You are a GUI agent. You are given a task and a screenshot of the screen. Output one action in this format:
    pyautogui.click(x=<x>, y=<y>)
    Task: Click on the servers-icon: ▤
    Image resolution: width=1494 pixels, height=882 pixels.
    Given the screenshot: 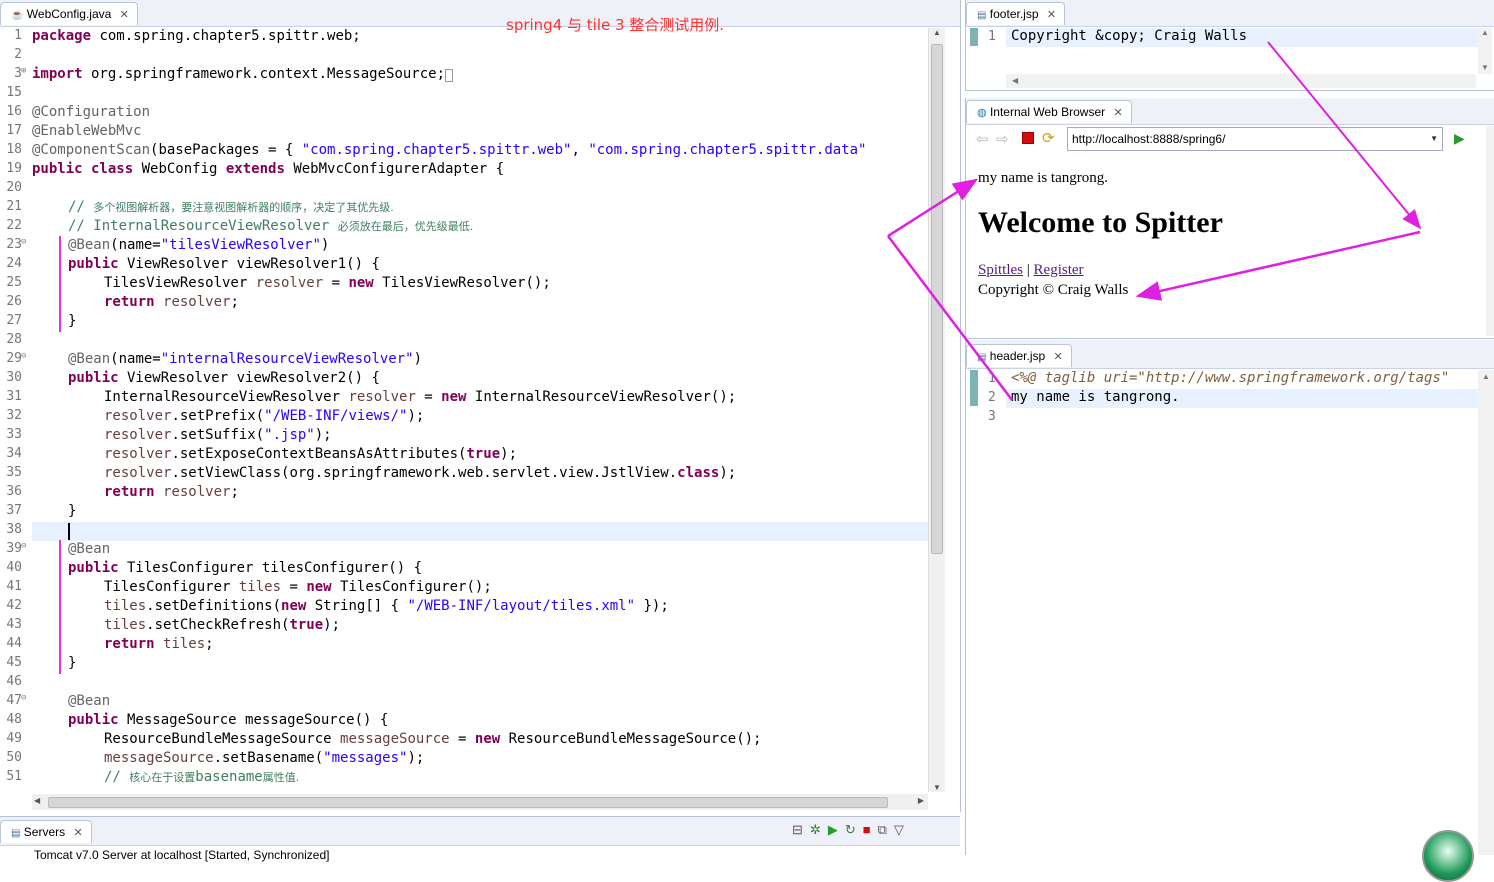 What is the action you would take?
    pyautogui.click(x=16, y=833)
    